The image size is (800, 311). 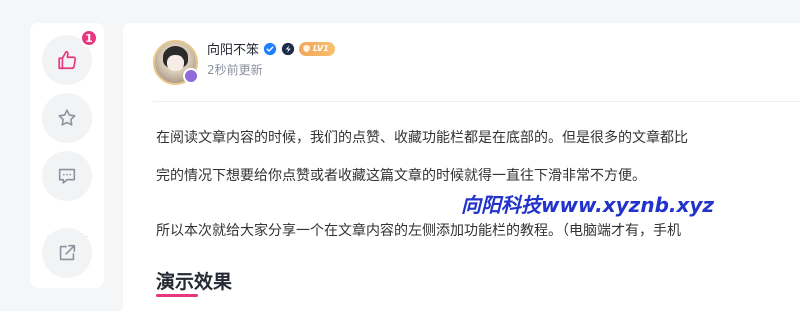 What do you see at coordinates (177, 295) in the screenshot?
I see `section-underline` at bounding box center [177, 295].